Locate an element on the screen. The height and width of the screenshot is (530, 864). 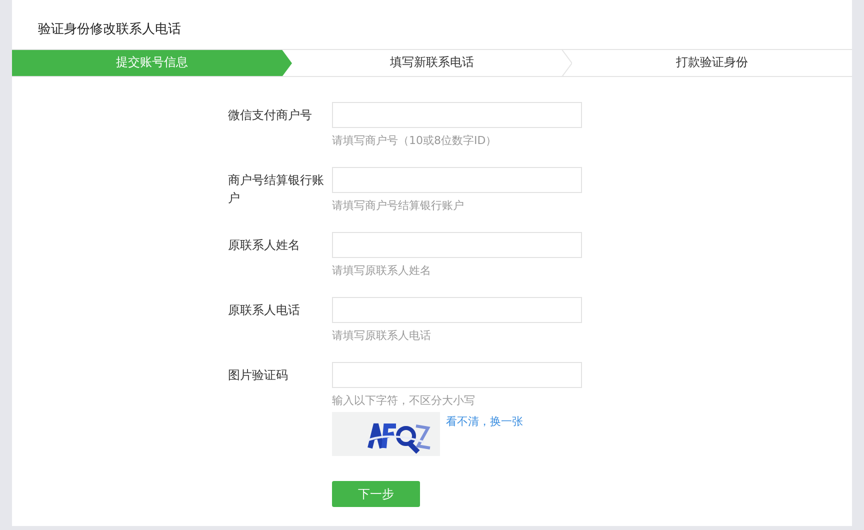
field-hint: 请填写原联系人电话 is located at coordinates (382, 336).